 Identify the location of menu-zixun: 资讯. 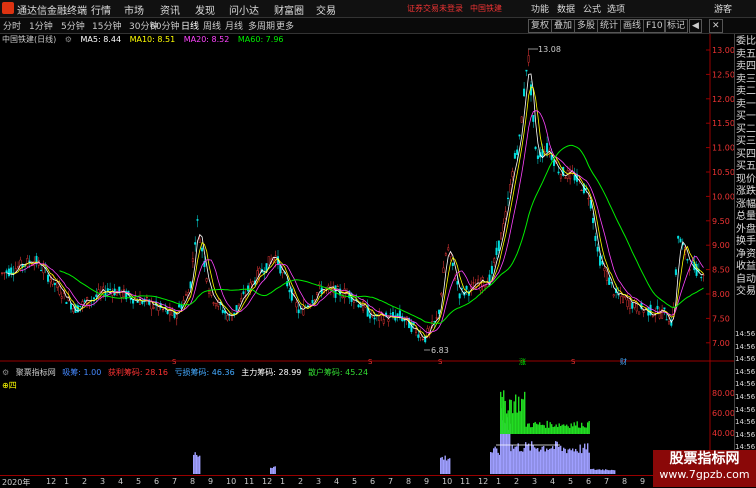
(170, 9).